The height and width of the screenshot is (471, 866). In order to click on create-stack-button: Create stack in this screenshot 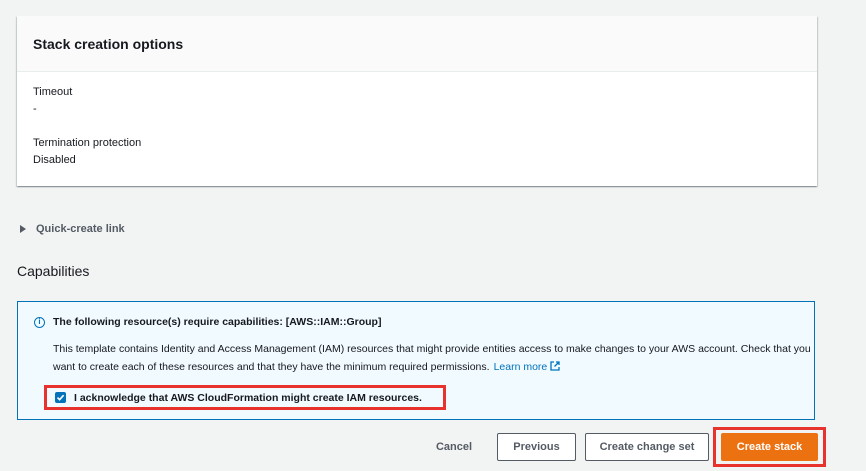, I will do `click(769, 447)`.